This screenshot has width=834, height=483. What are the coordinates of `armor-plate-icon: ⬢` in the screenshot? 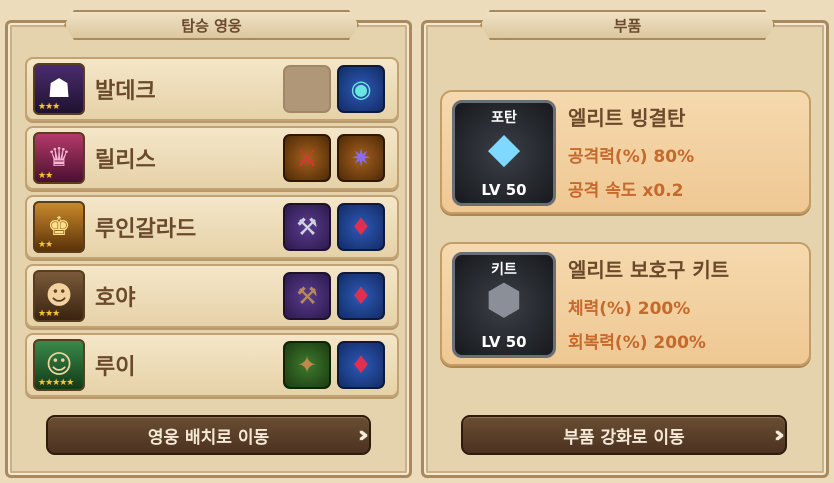 It's located at (504, 299).